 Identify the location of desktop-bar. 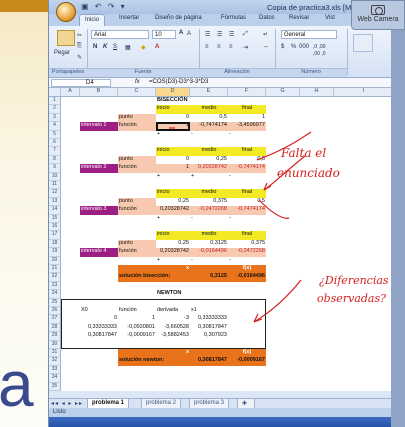
(24, 6).